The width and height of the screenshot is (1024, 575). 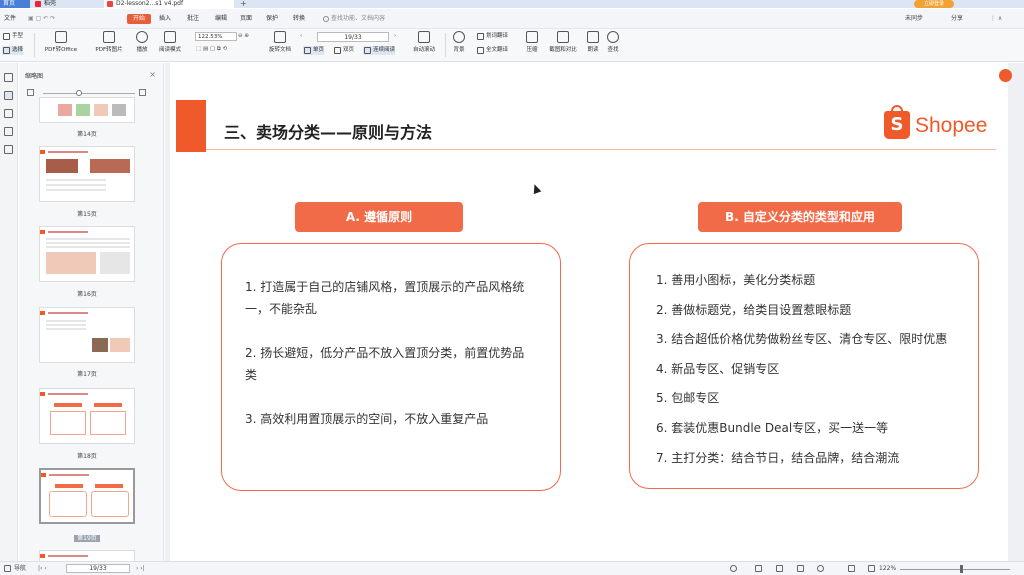 I want to click on background-button: 背景, so click(x=459, y=42).